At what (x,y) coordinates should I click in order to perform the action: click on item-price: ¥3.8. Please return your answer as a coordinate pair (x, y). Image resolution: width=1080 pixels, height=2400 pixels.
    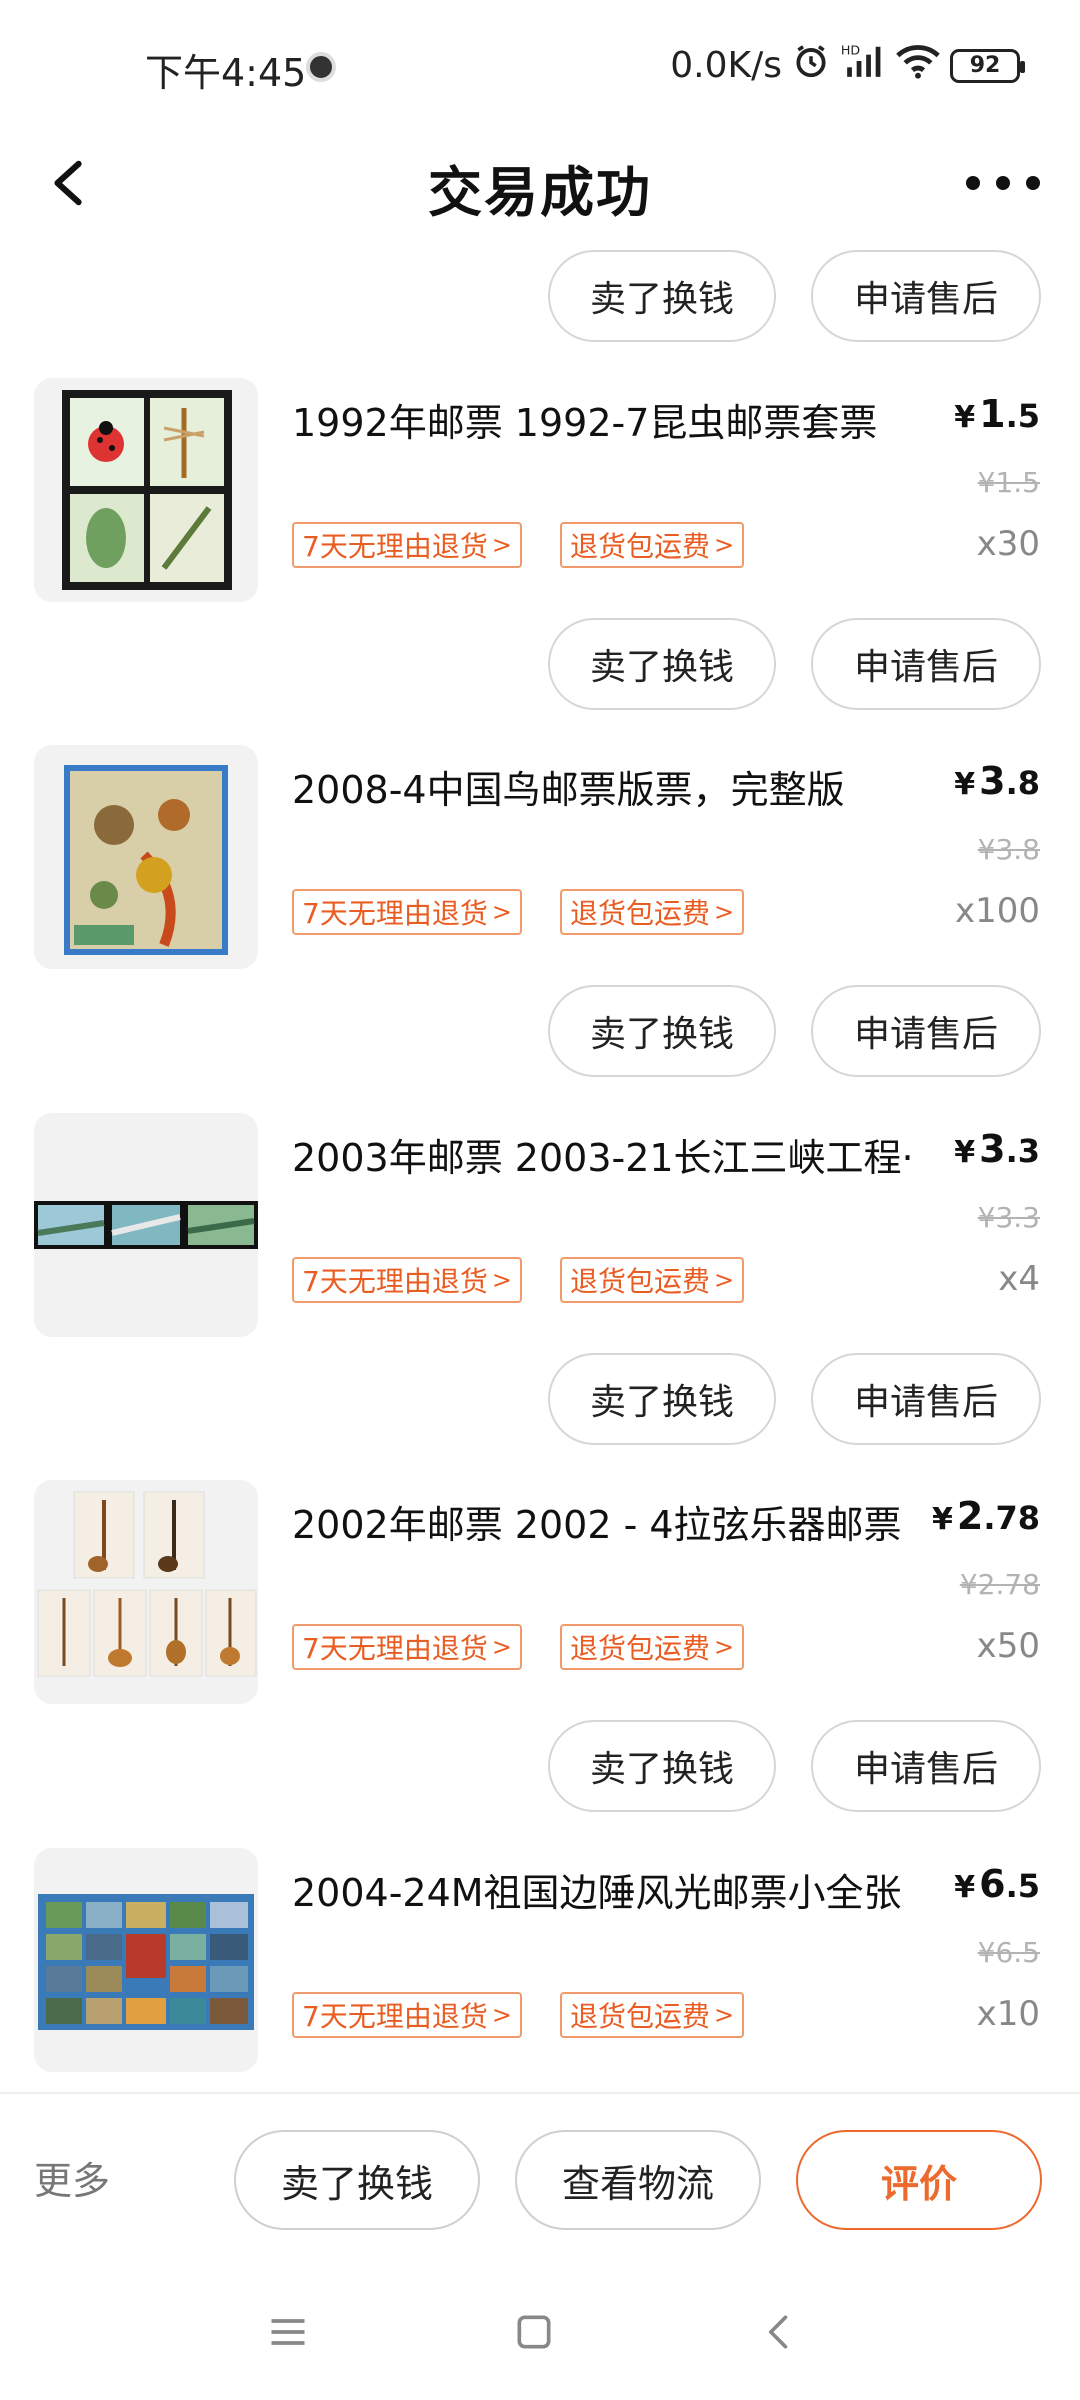
    Looking at the image, I should click on (997, 781).